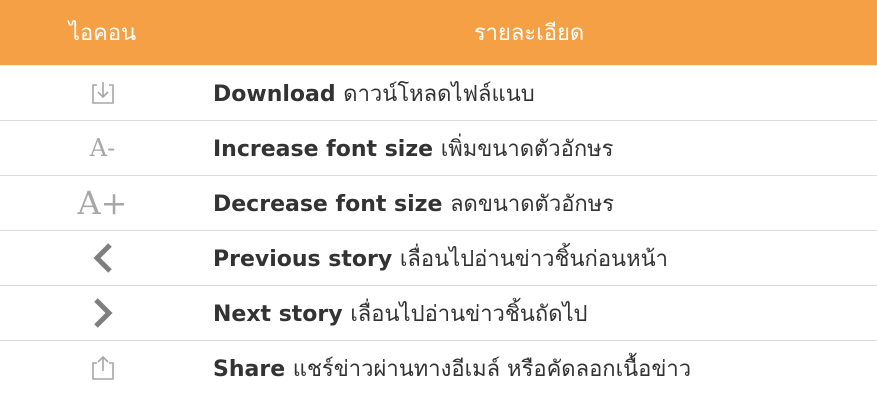 The image size is (877, 395). I want to click on row-label: Decrease font size, so click(332, 204).